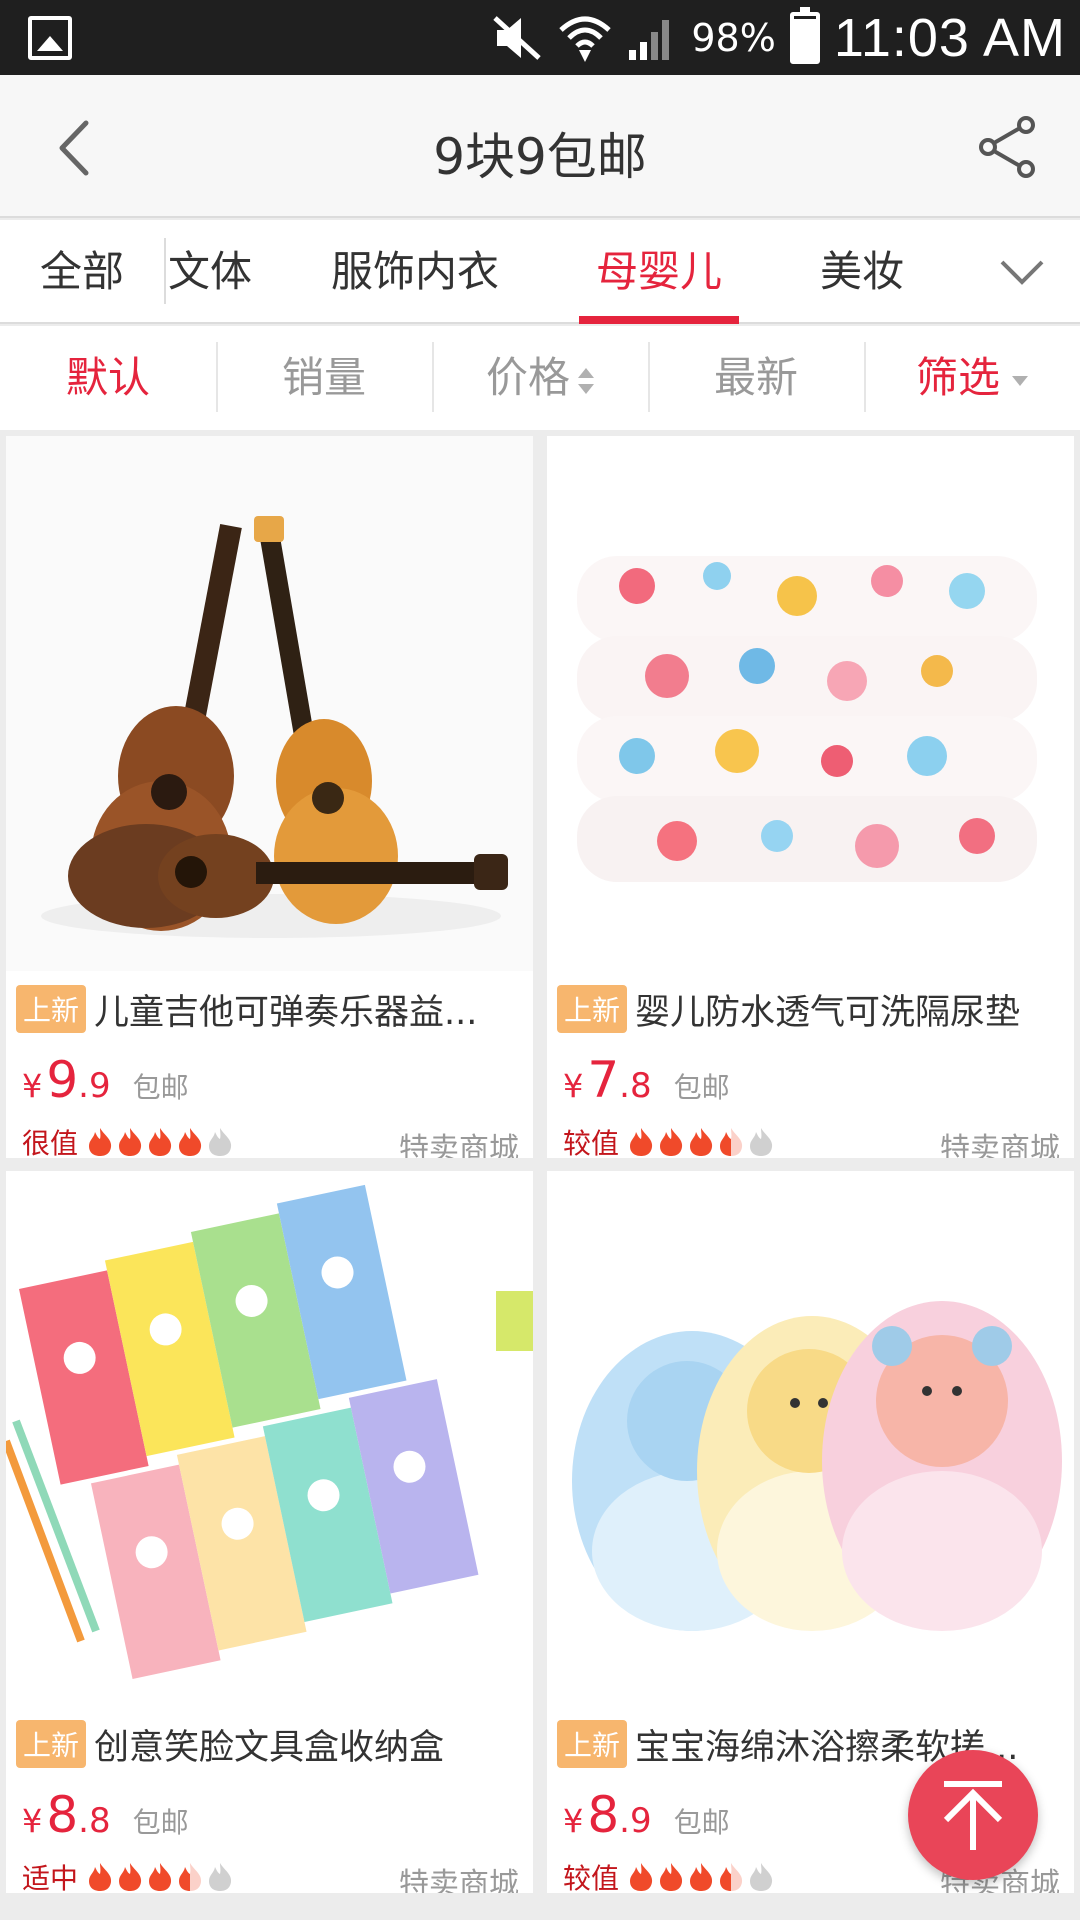 The height and width of the screenshot is (1920, 1080). I want to click on value-label: 适中, so click(50, 1877).